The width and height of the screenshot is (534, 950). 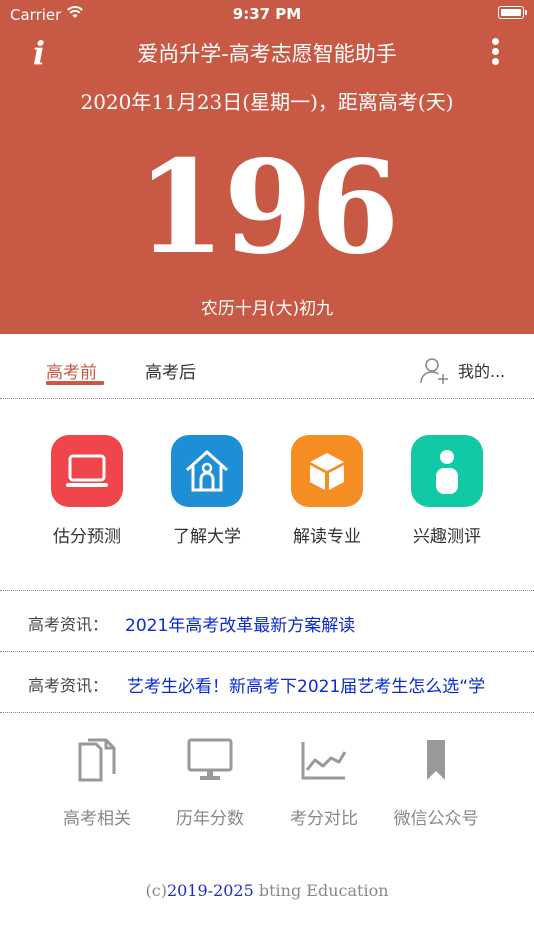 What do you see at coordinates (170, 370) in the screenshot?
I see `tab-after-exam: 高考后` at bounding box center [170, 370].